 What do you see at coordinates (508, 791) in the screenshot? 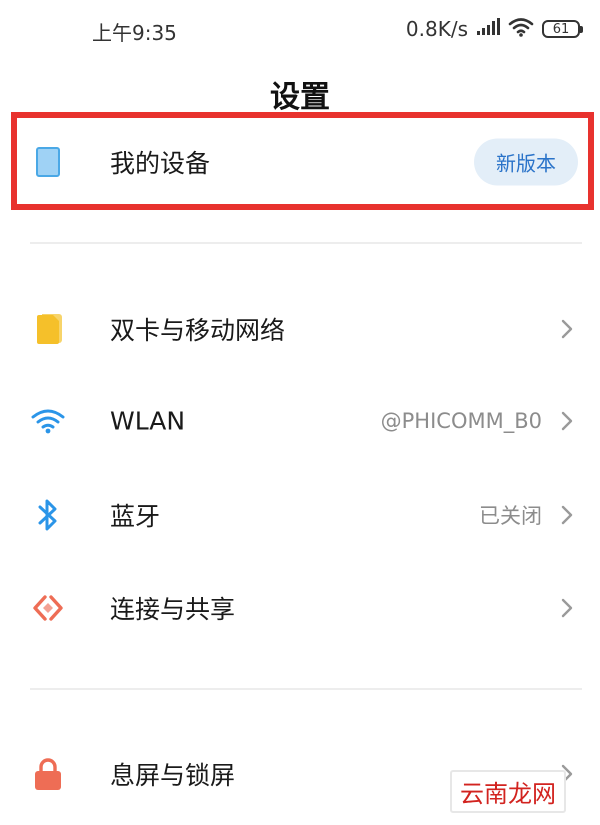
I see `watermark: 云南龙网` at bounding box center [508, 791].